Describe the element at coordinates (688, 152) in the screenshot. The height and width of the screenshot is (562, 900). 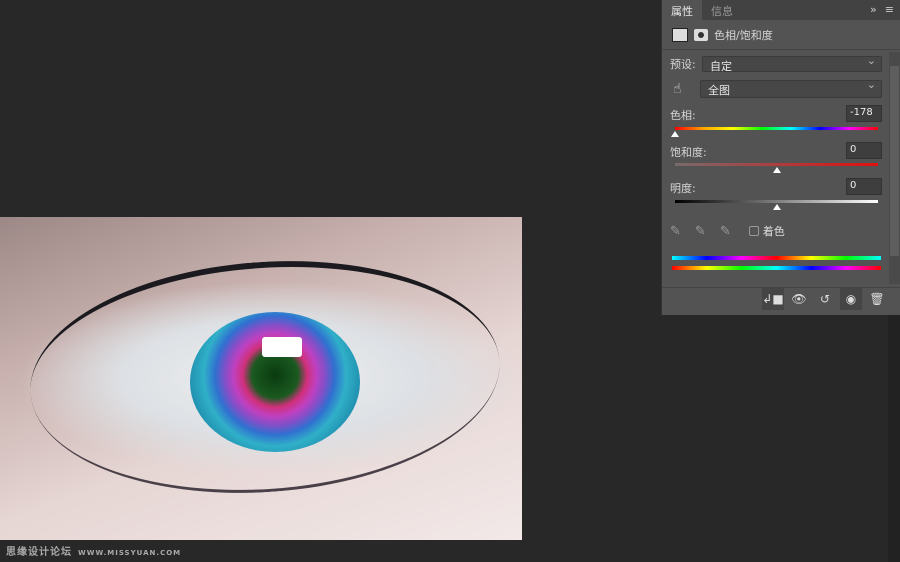
I see `saturation-label: 饱和度:` at that location.